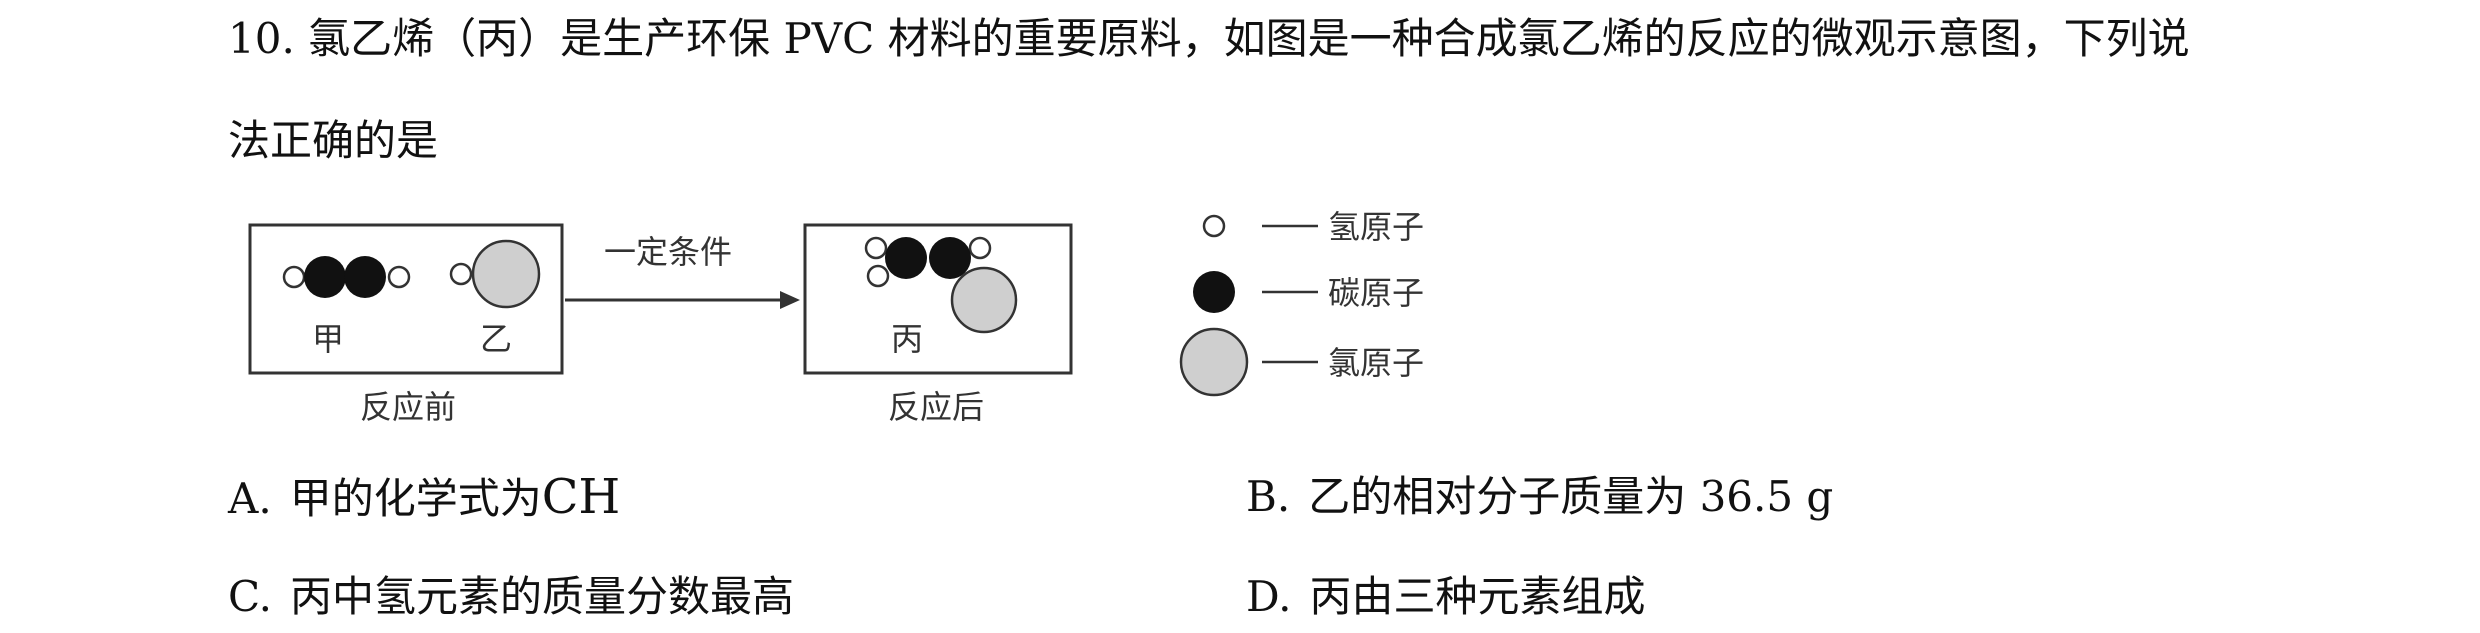 This screenshot has width=2480, height=633. What do you see at coordinates (1376, 227) in the screenshot?
I see `legend-hydrogen-label: 氢原子` at bounding box center [1376, 227].